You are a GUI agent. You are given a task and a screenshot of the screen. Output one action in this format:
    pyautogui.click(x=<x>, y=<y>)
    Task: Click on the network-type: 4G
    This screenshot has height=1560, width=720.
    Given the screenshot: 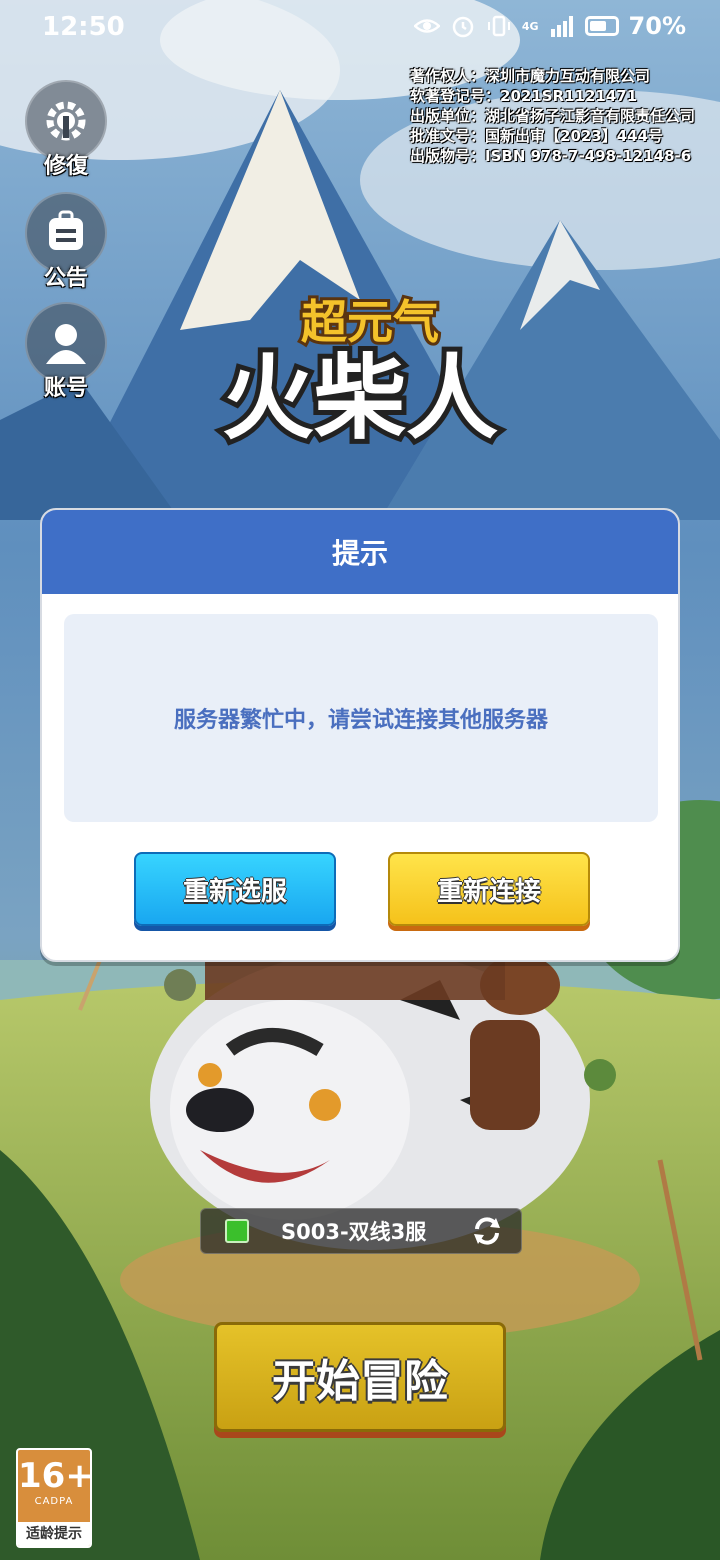 What is the action you would take?
    pyautogui.click(x=530, y=26)
    